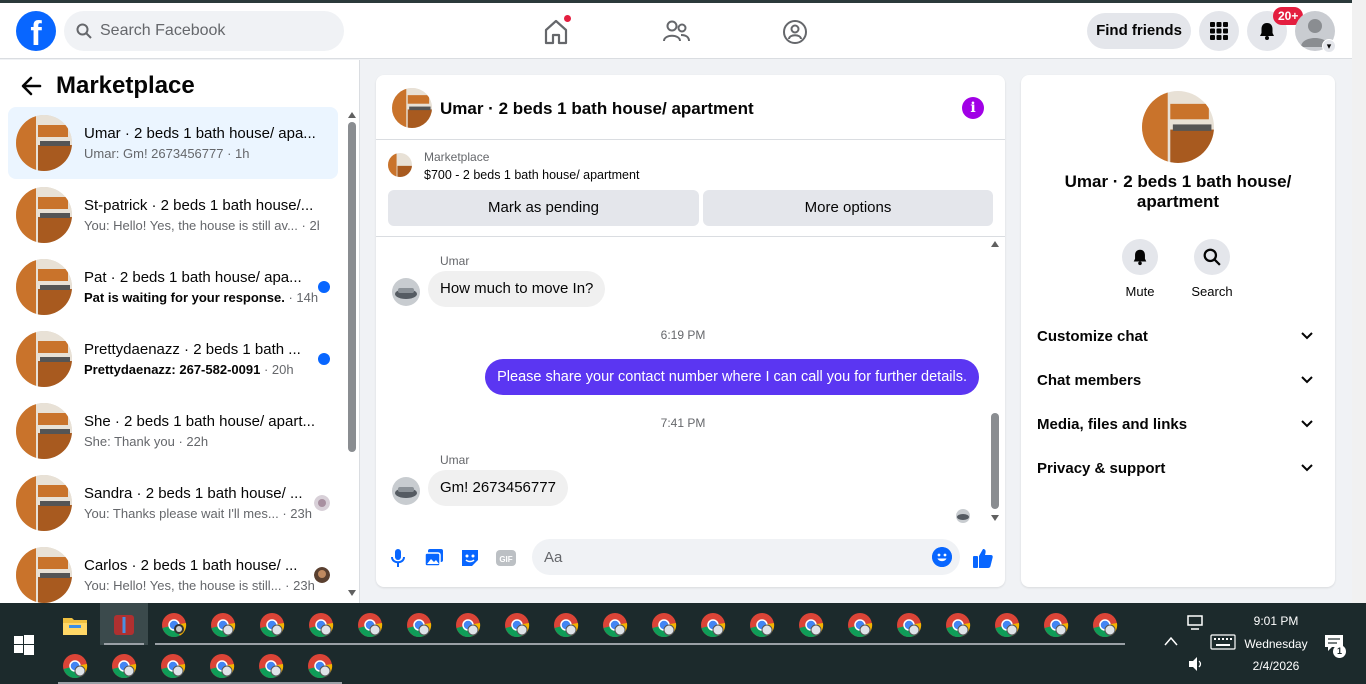 The image size is (1366, 684). Describe the element at coordinates (1339, 651) in the screenshot. I see `action-center-badge: 1` at that location.